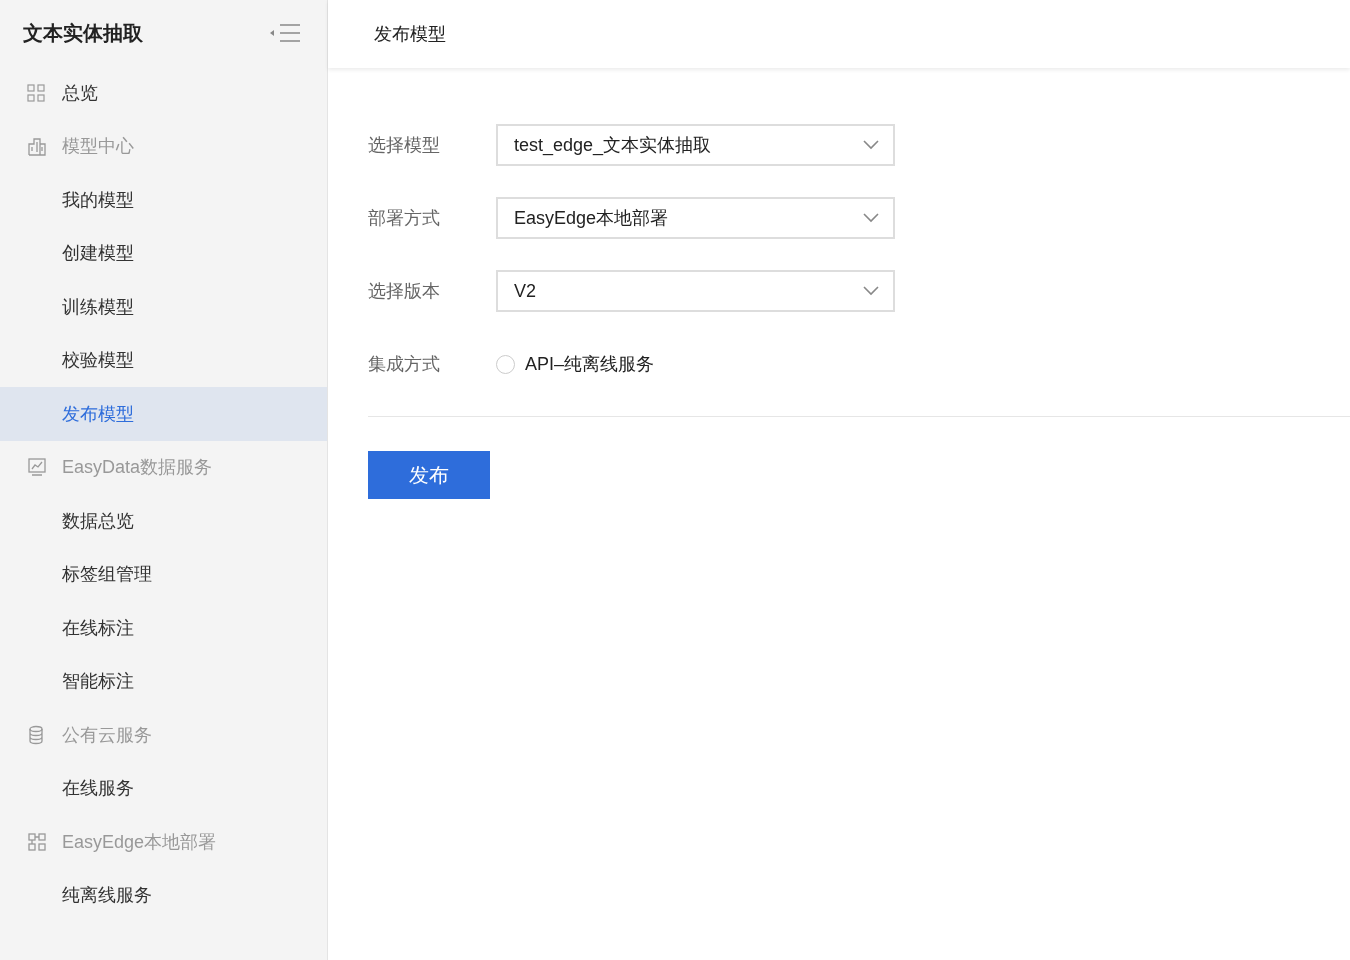  What do you see at coordinates (404, 291) in the screenshot?
I see `field-label: 选择版本` at bounding box center [404, 291].